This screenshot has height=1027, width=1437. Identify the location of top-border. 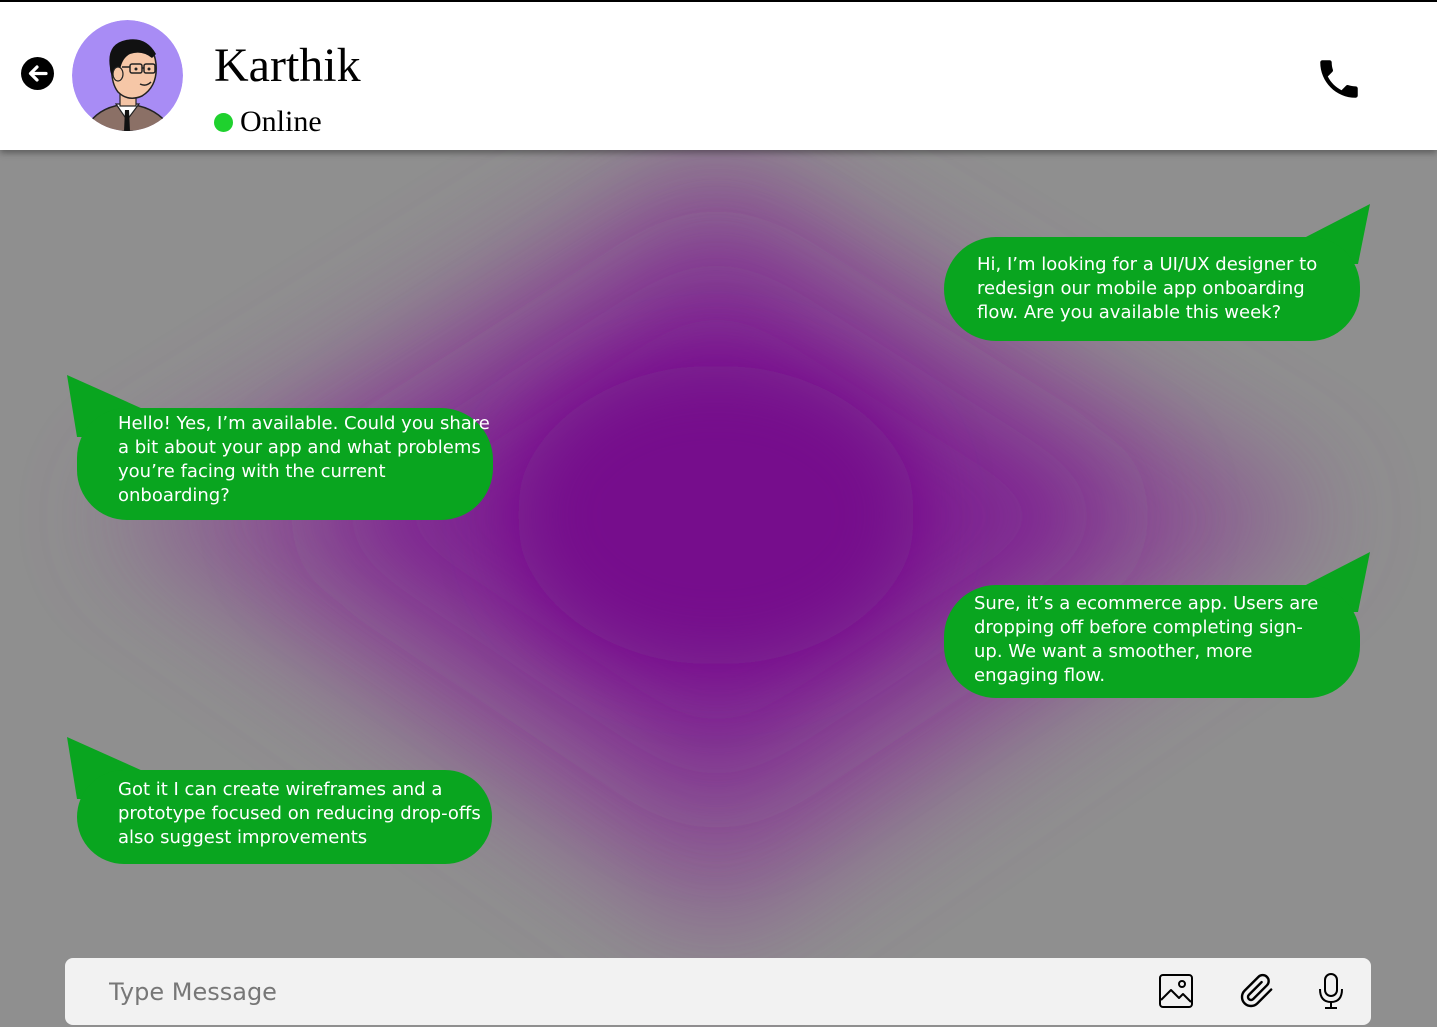
(718, 1).